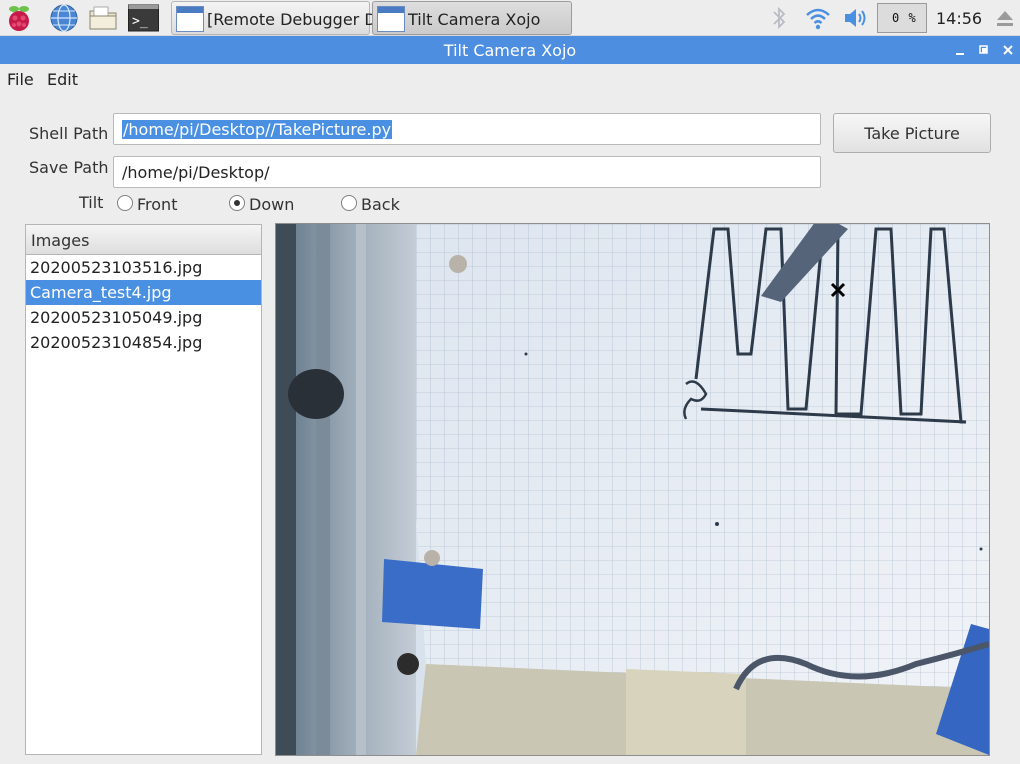  What do you see at coordinates (959, 18) in the screenshot?
I see `clock: 14:56` at bounding box center [959, 18].